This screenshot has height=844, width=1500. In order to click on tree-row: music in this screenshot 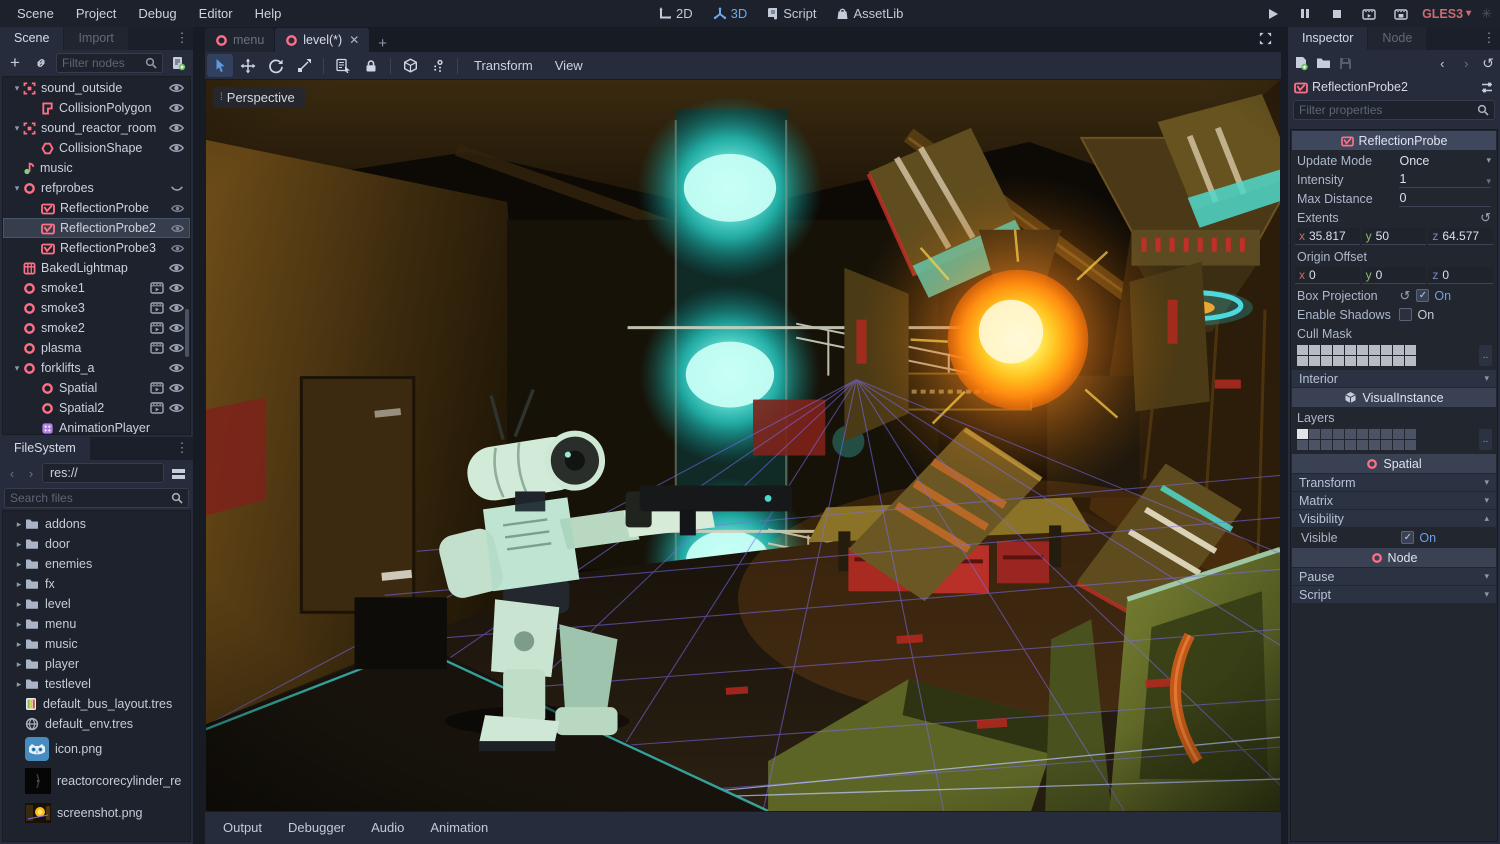, I will do `click(96, 168)`.